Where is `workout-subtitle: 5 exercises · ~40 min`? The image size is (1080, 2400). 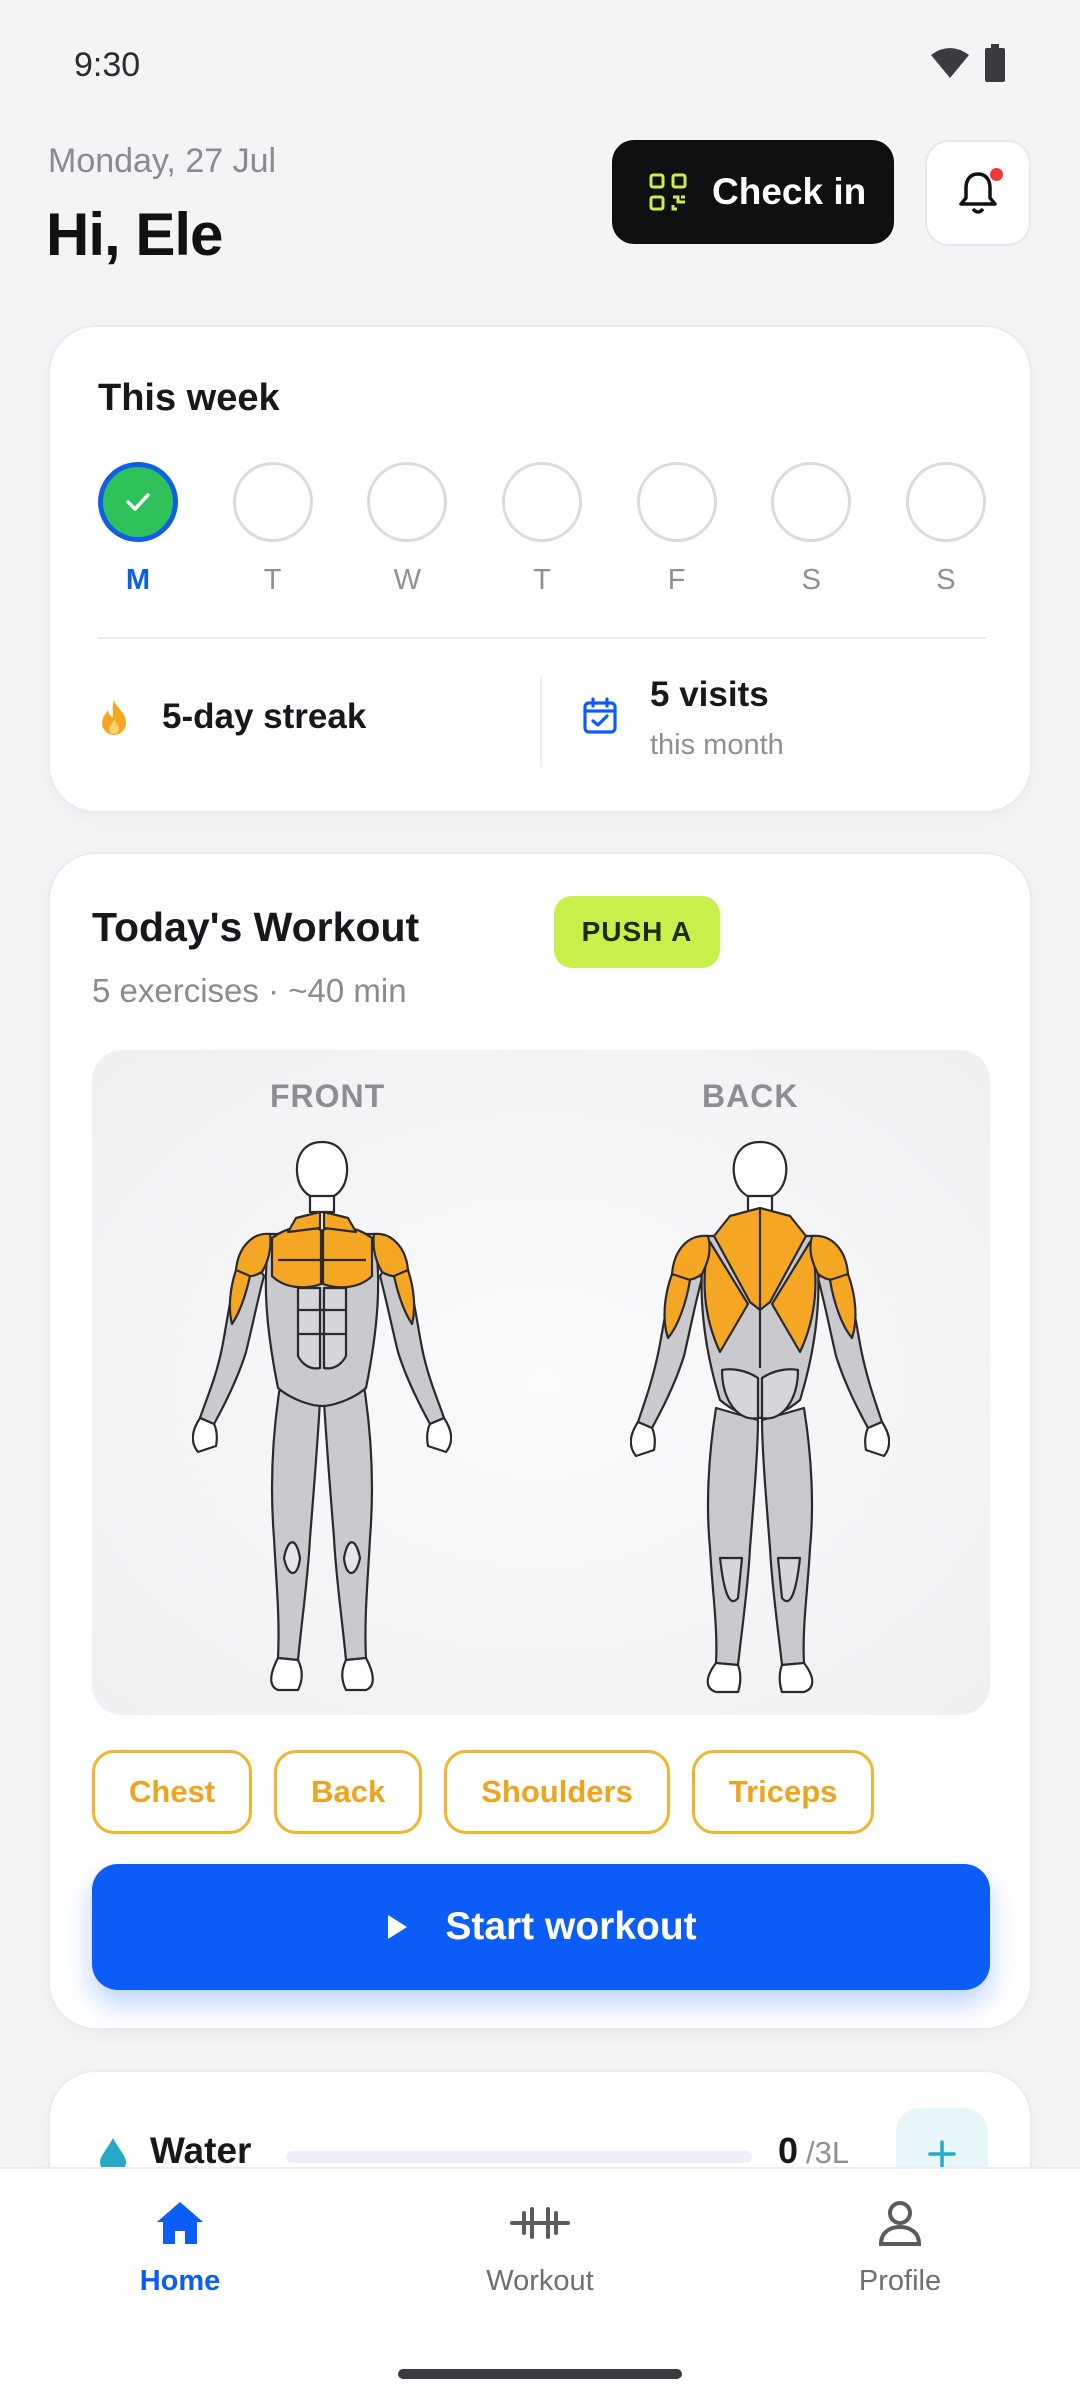
workout-subtitle: 5 exercises · ~40 min is located at coordinates (249, 990).